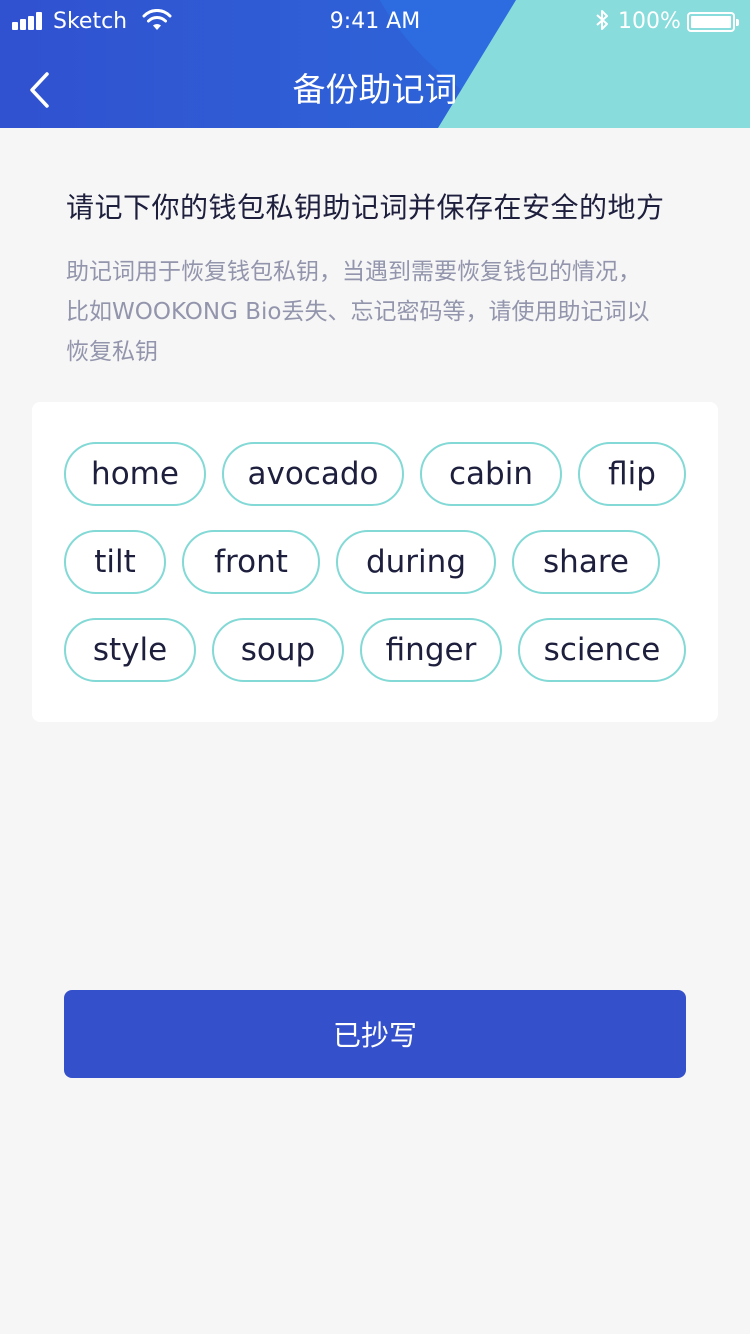 Image resolution: width=750 pixels, height=1334 pixels. What do you see at coordinates (251, 562) in the screenshot?
I see `mnemonic-word: front` at bounding box center [251, 562].